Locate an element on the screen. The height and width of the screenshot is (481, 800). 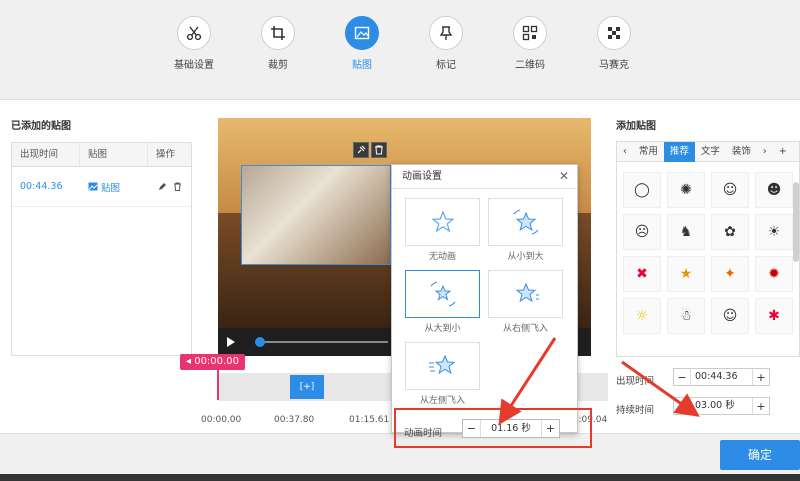
crop-icon is located at coordinates (278, 33).